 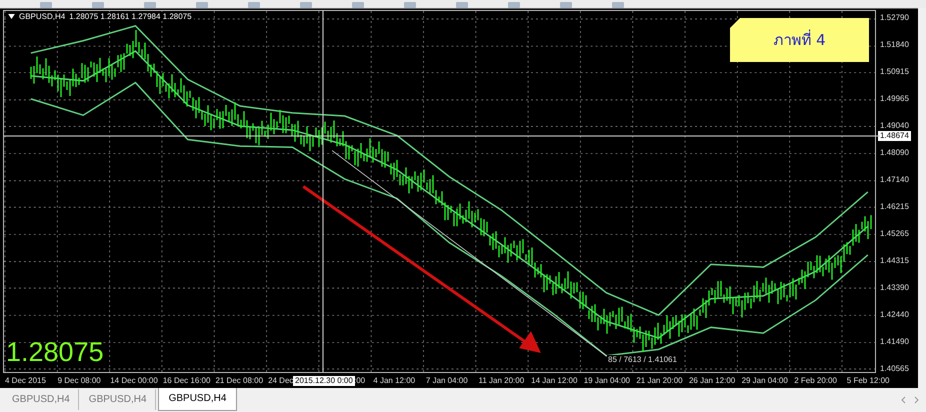 What do you see at coordinates (25, 381) in the screenshot?
I see `time-label: 4 Dec 2015` at bounding box center [25, 381].